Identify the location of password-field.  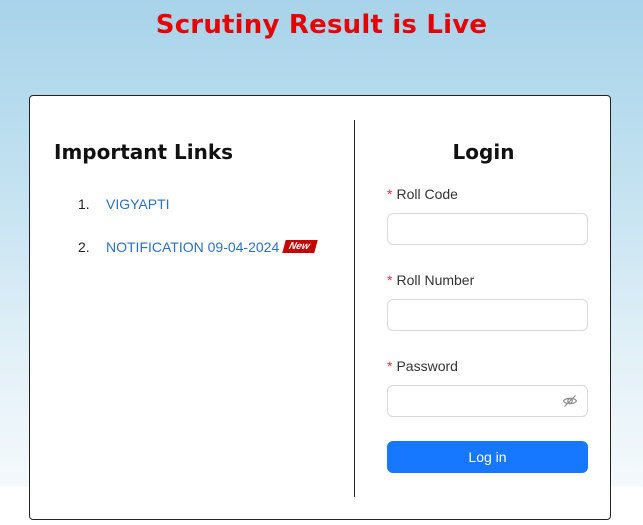
(487, 401).